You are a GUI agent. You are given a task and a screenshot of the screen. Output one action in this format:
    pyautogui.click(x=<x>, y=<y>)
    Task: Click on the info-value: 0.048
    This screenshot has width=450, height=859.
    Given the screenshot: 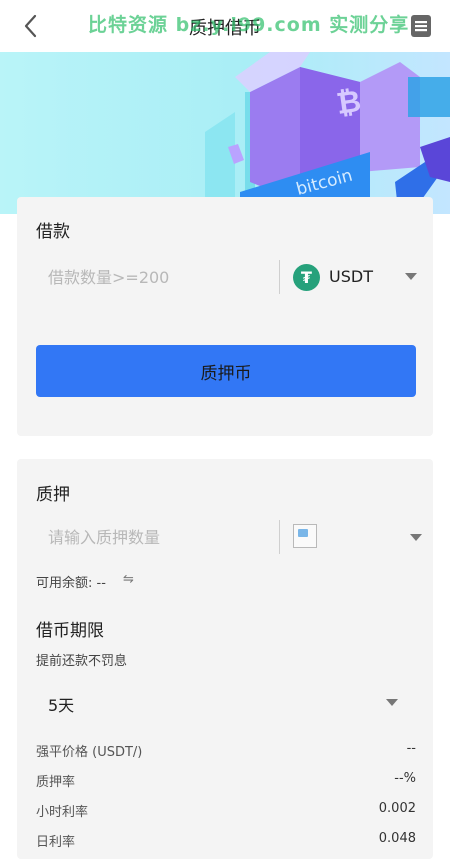 What is the action you would take?
    pyautogui.click(x=397, y=838)
    